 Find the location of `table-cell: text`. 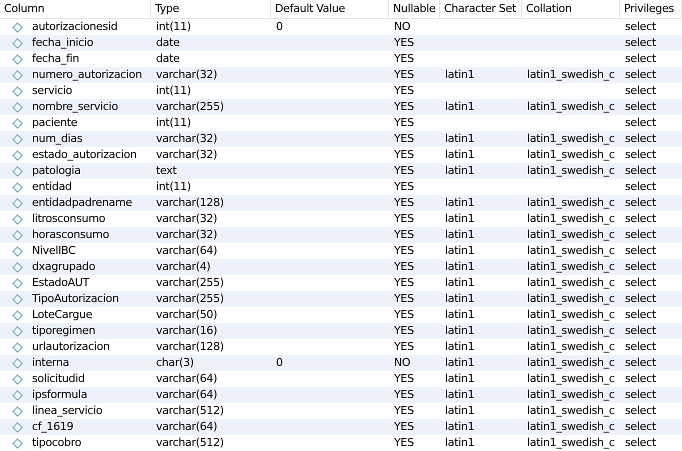

table-cell: text is located at coordinates (166, 171).